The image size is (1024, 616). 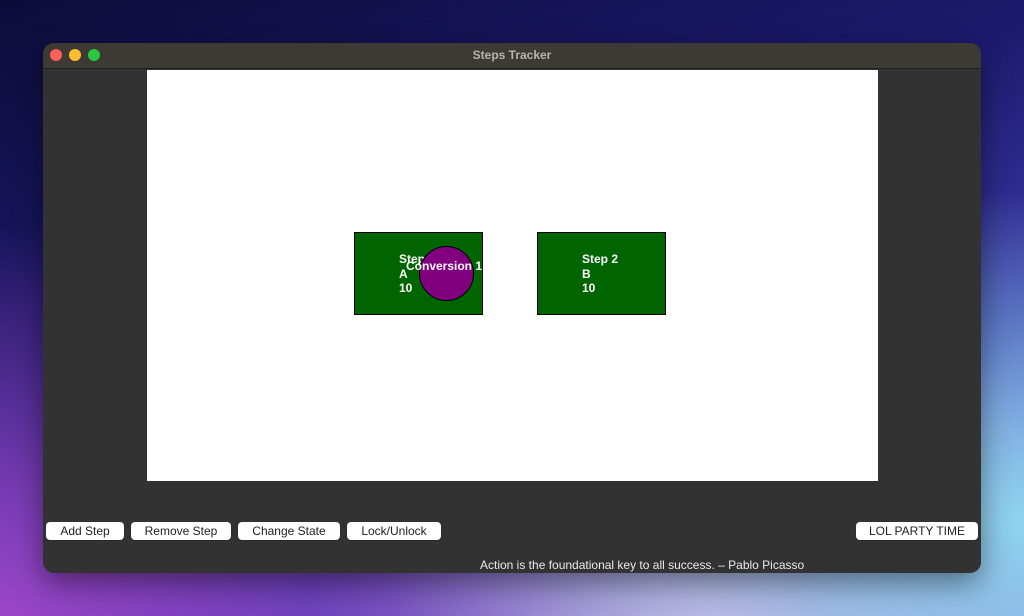 What do you see at coordinates (289, 531) in the screenshot?
I see `change-state-button: Change State` at bounding box center [289, 531].